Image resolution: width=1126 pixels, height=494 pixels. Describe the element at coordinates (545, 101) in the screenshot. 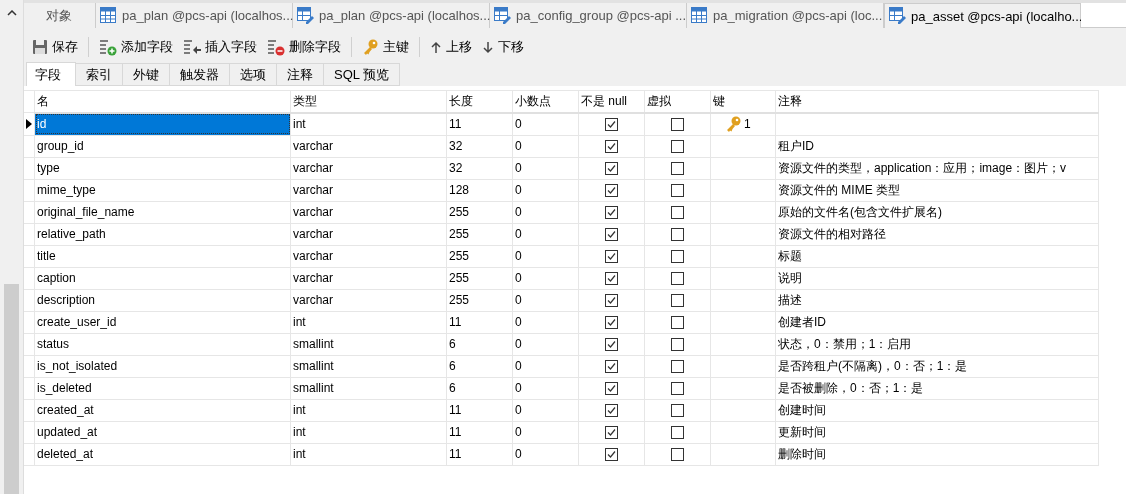

I see `column-header: 小数点` at that location.